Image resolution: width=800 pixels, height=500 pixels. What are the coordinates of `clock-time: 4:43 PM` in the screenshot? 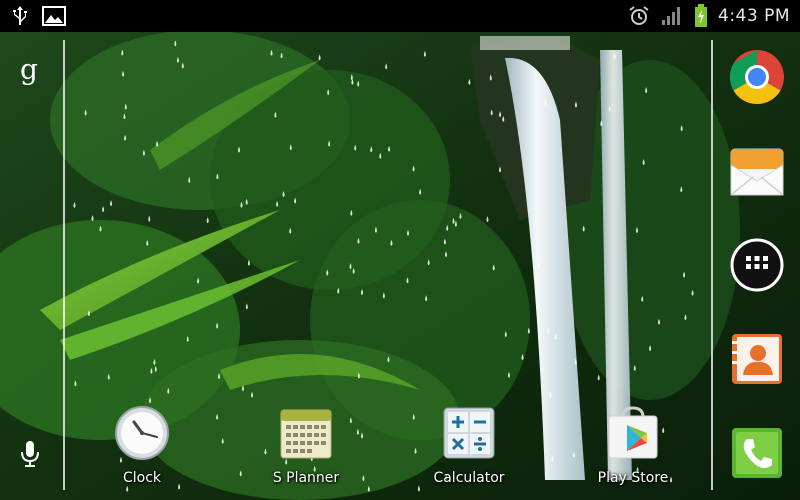 It's located at (754, 16).